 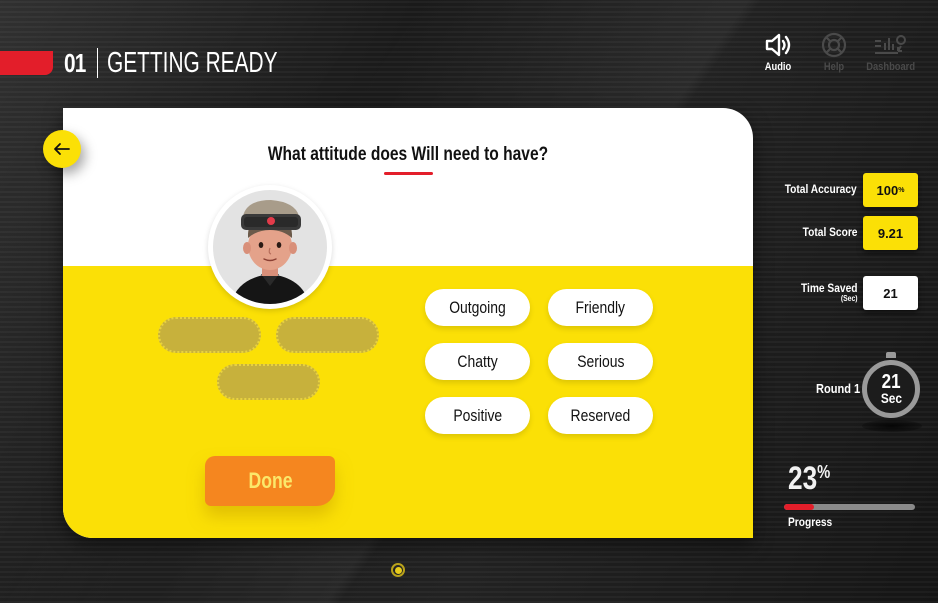 I want to click on accuracy-value-box: 100%, so click(x=890, y=190).